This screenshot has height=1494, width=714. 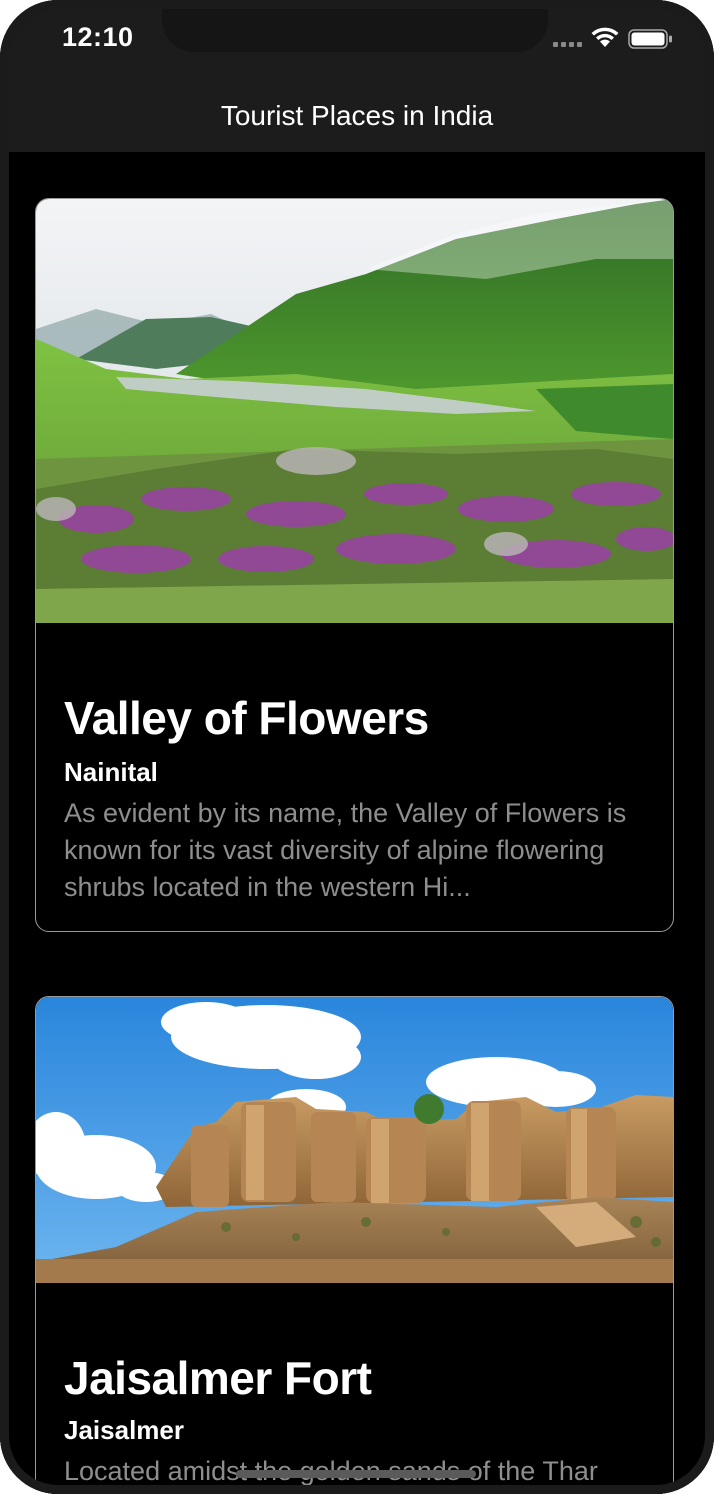 What do you see at coordinates (650, 39) in the screenshot?
I see `battery-icon` at bounding box center [650, 39].